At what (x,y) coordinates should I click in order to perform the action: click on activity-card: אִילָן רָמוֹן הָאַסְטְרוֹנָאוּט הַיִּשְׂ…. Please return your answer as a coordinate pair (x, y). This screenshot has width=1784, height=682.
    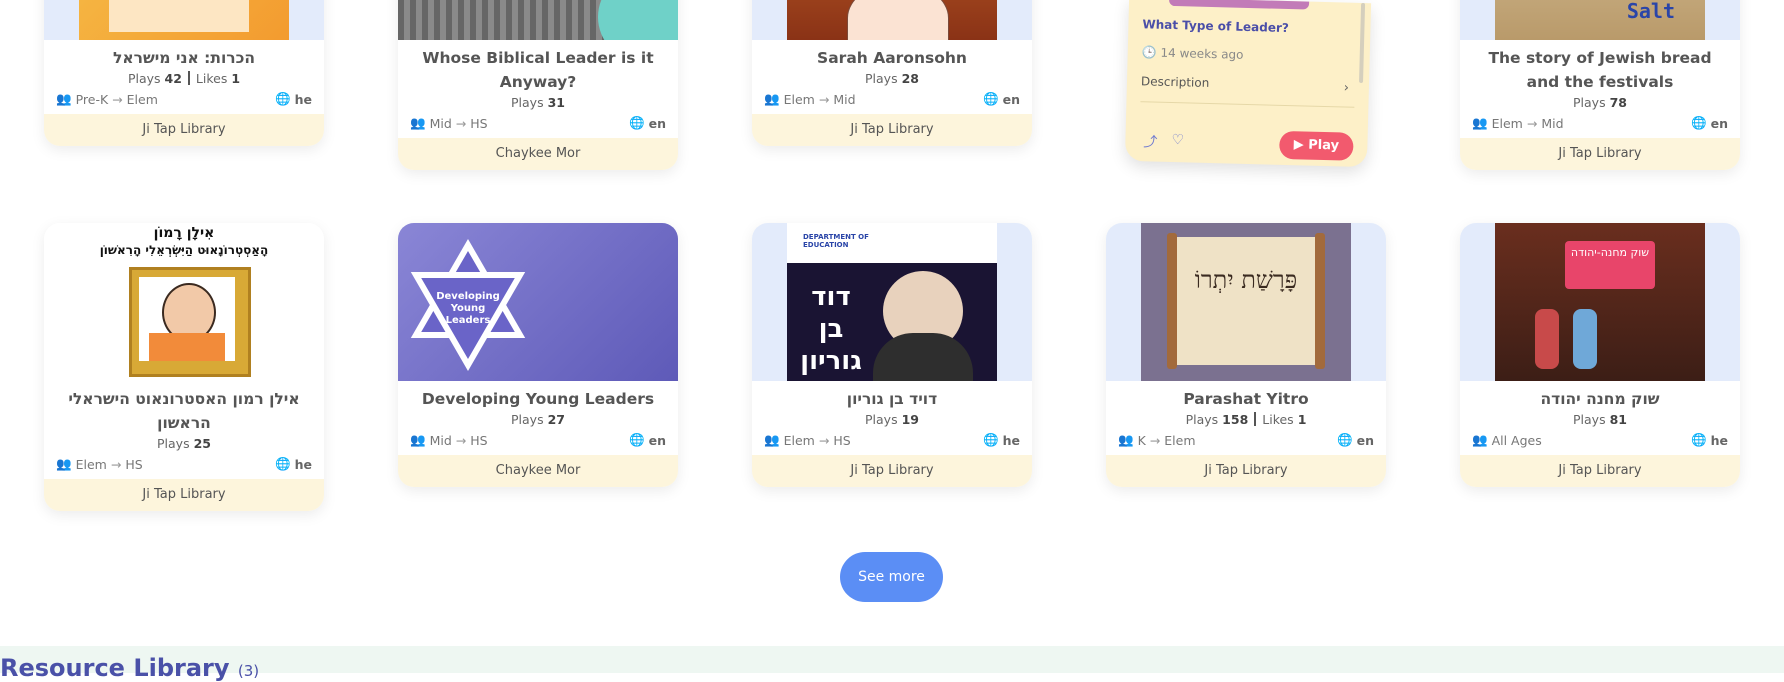
    Looking at the image, I should click on (184, 367).